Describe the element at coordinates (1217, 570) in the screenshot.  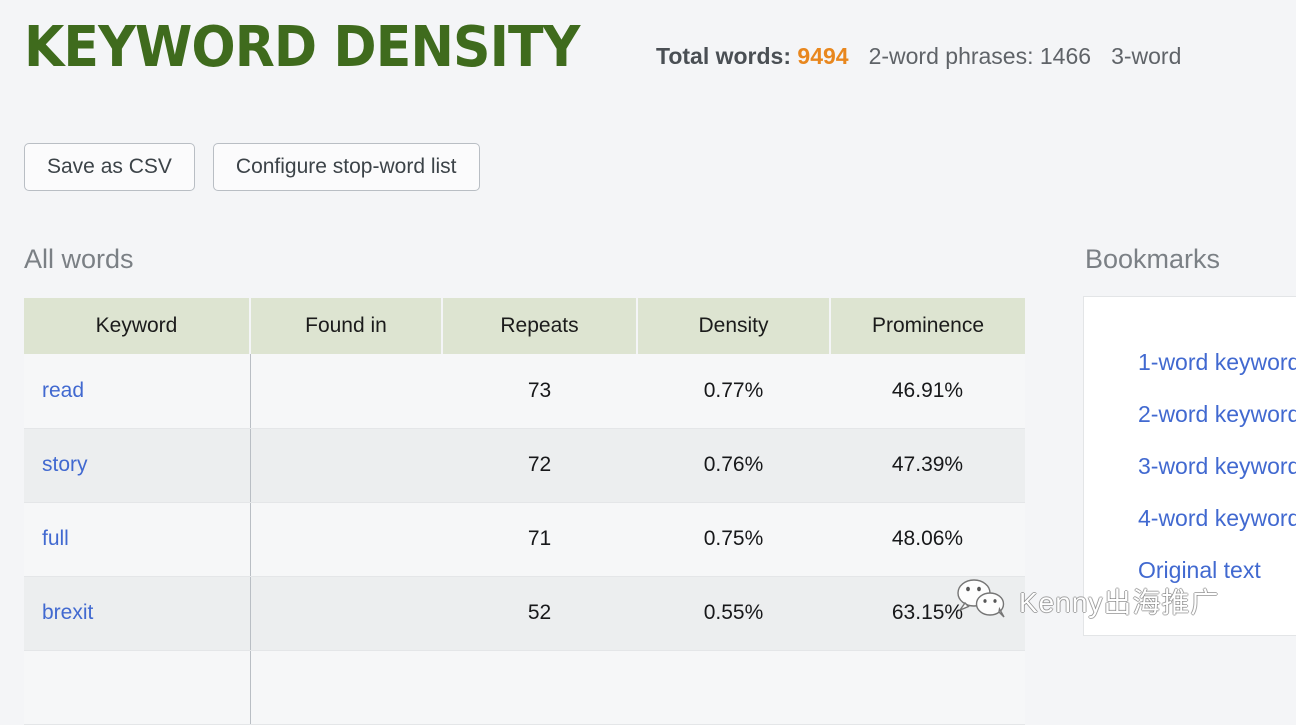
I see `bookmark-link-4: Original text` at that location.